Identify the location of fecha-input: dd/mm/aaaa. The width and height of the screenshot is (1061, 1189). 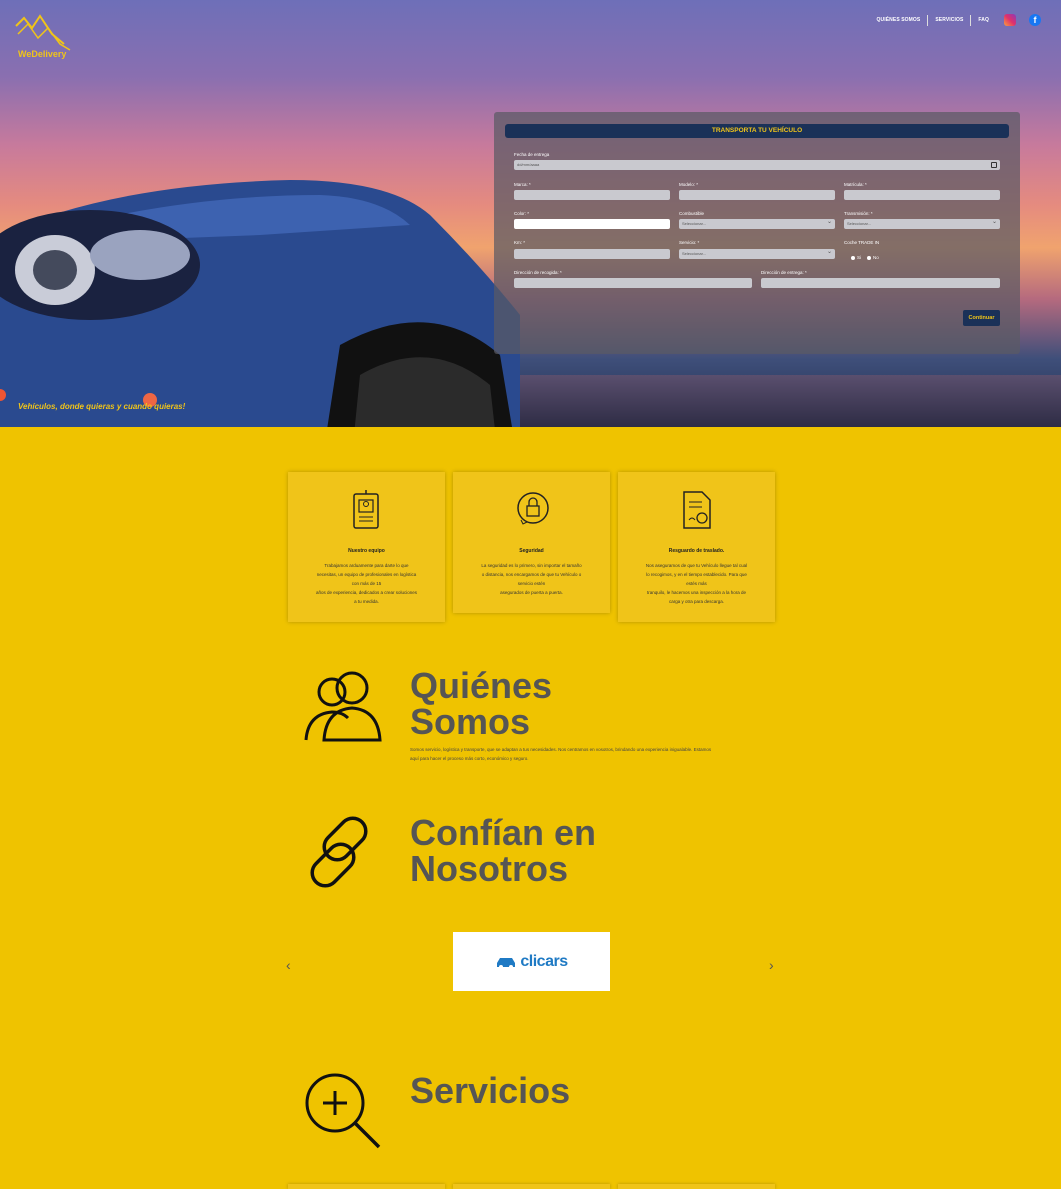
(757, 165).